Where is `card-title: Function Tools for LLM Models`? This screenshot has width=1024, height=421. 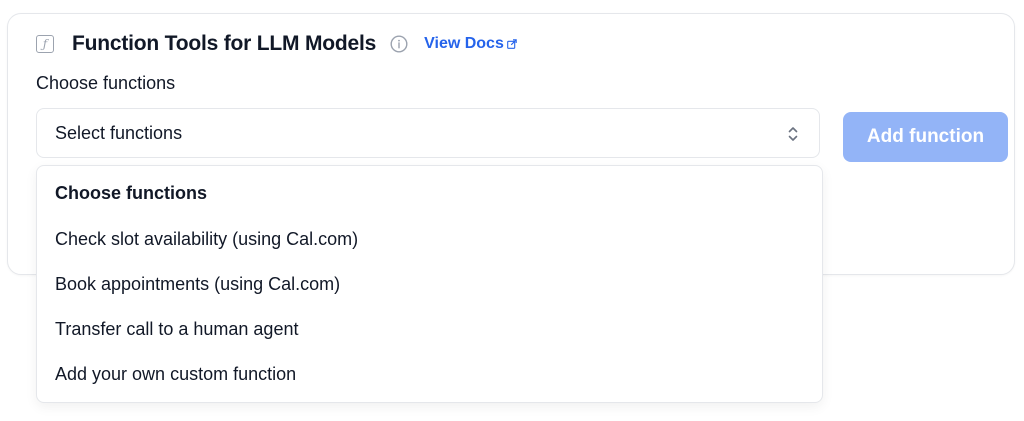
card-title: Function Tools for LLM Models is located at coordinates (224, 43).